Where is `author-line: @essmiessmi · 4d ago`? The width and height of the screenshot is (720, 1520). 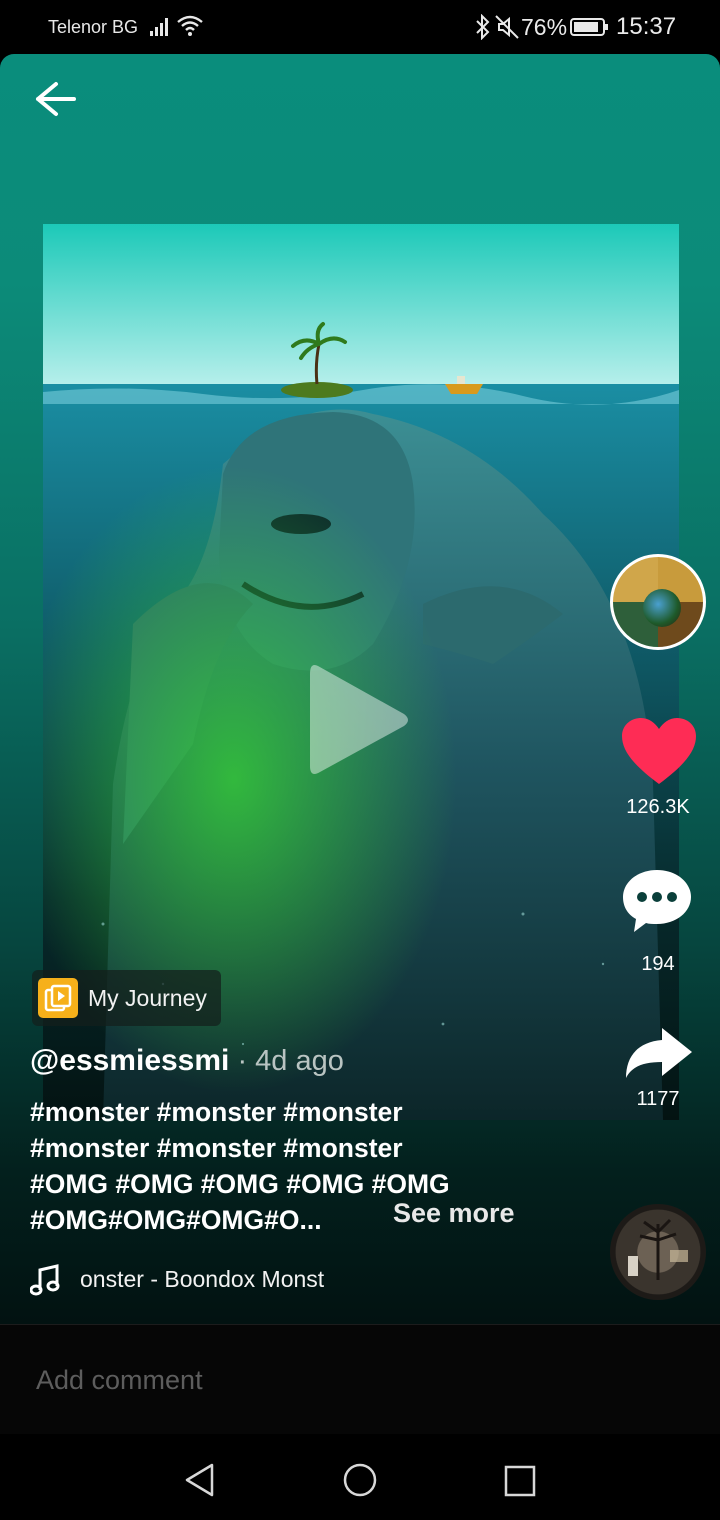
author-line: @essmiessmi · 4d ago is located at coordinates (187, 1061).